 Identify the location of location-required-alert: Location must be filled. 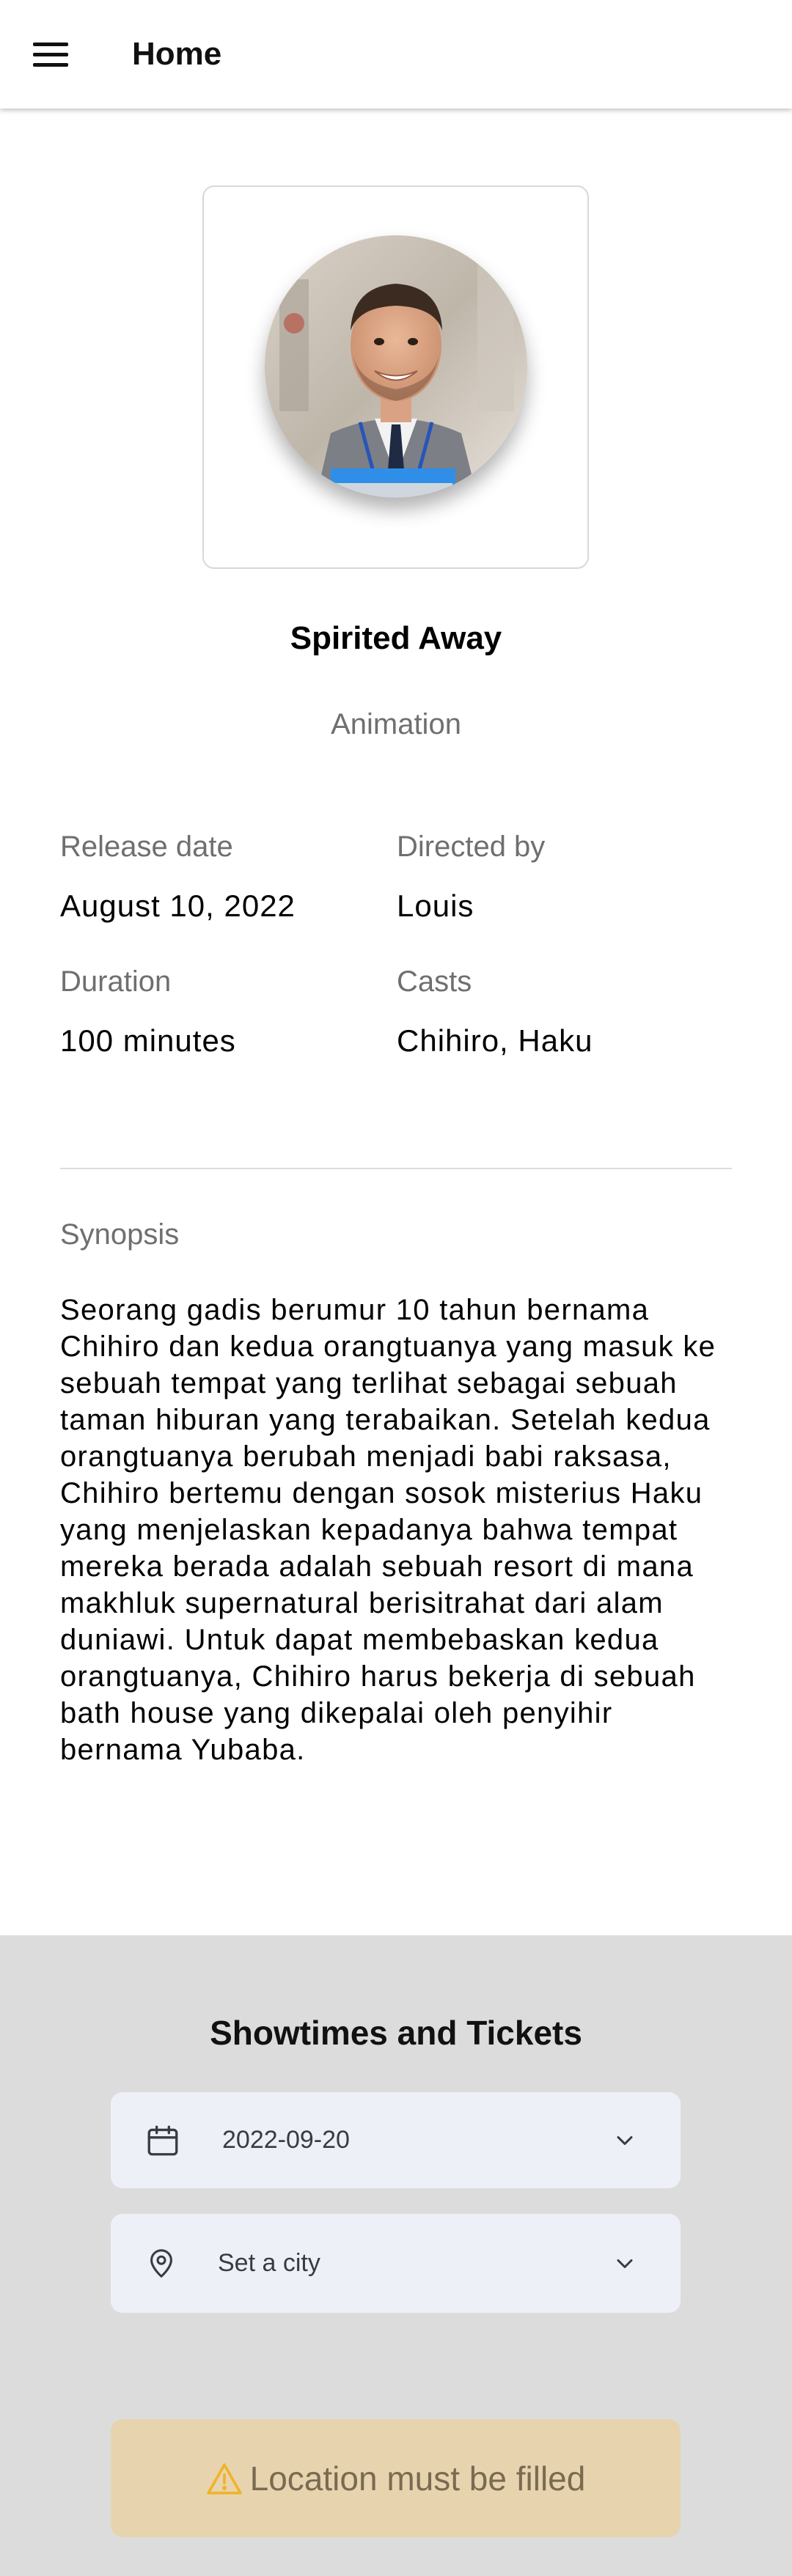
(396, 2478).